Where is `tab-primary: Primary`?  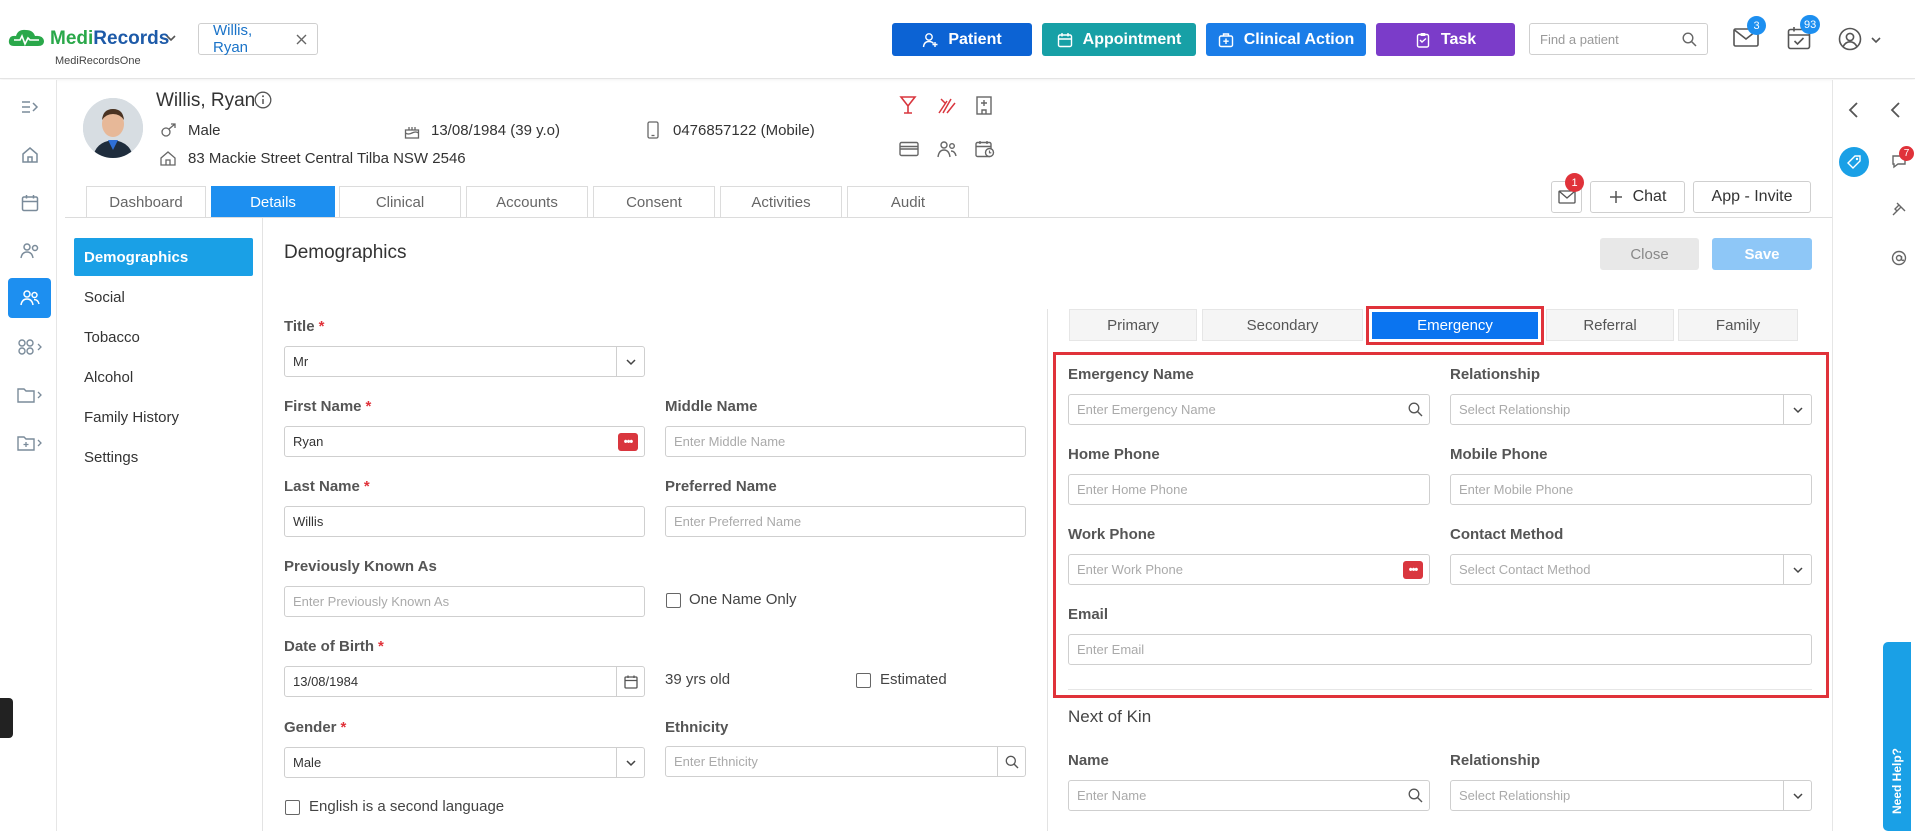
tab-primary: Primary is located at coordinates (1133, 325).